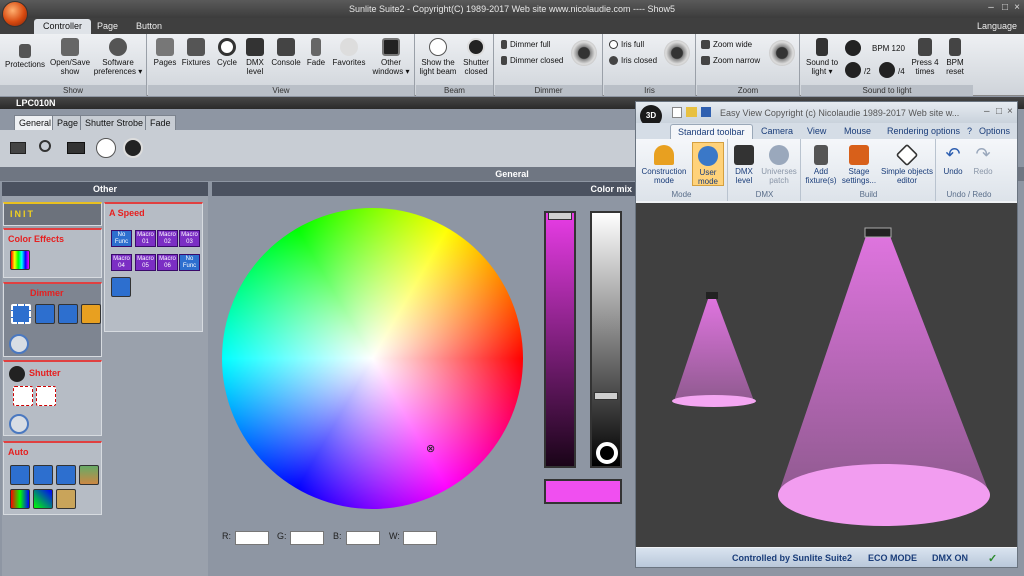 This screenshot has height=576, width=1024. Describe the element at coordinates (925, 57) in the screenshot. I see `press-4-times-button: Press 4 times` at that location.